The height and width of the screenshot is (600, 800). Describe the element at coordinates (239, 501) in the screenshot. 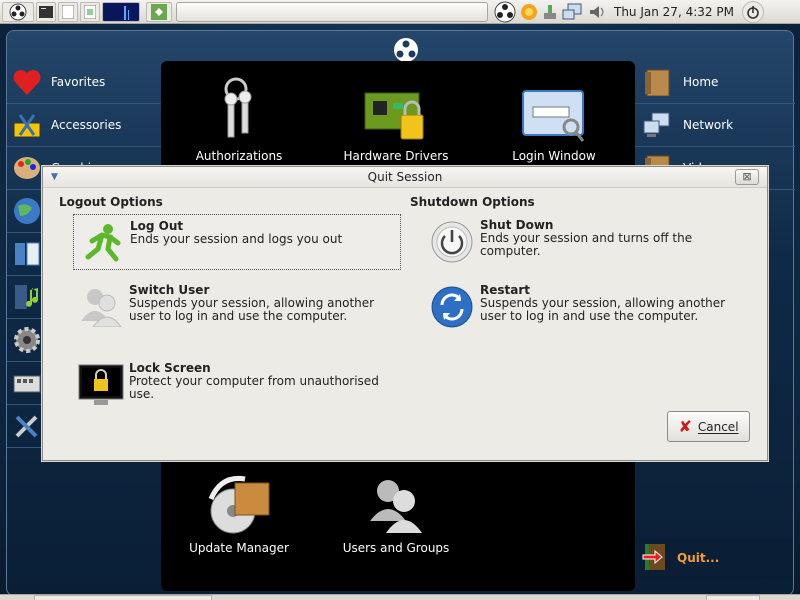

I see `update-manager-icon` at that location.